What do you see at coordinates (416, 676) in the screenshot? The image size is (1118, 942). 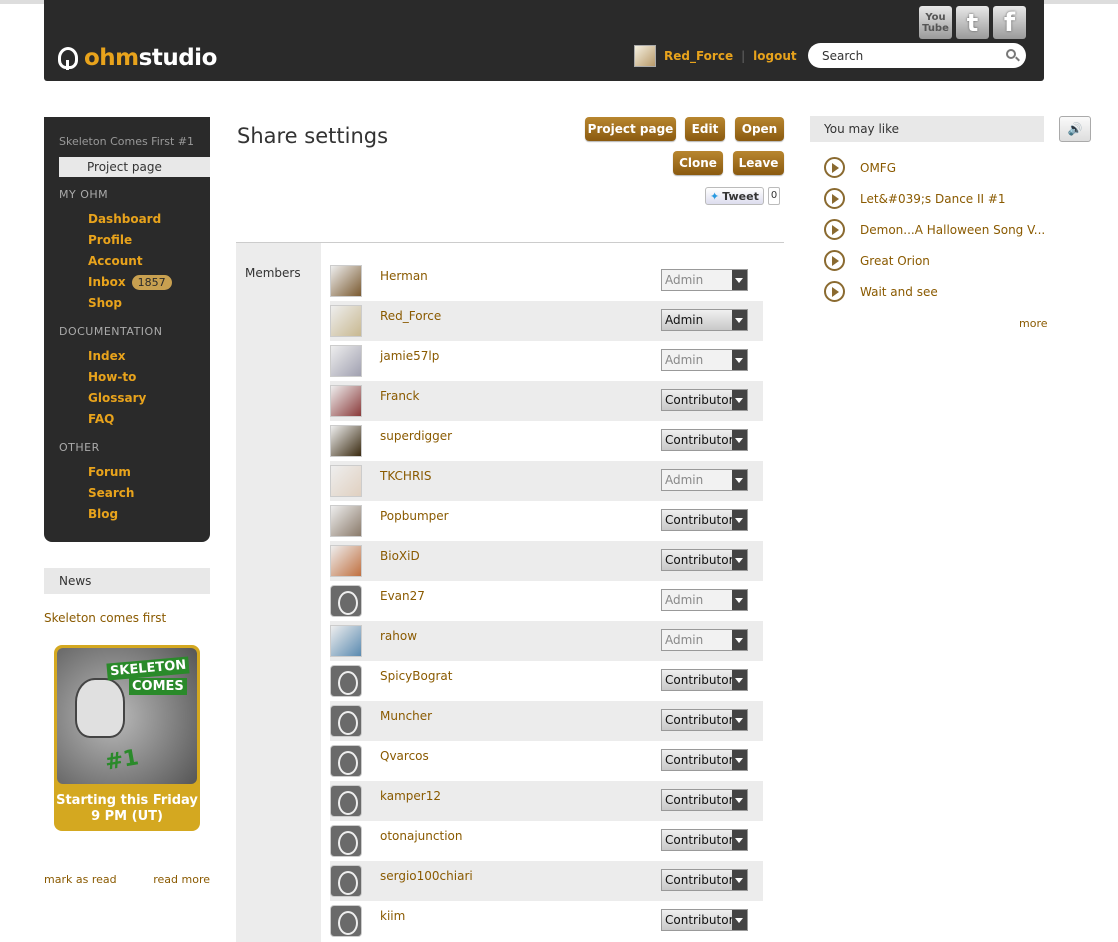 I see `member-name-link: SpicyBograt` at bounding box center [416, 676].